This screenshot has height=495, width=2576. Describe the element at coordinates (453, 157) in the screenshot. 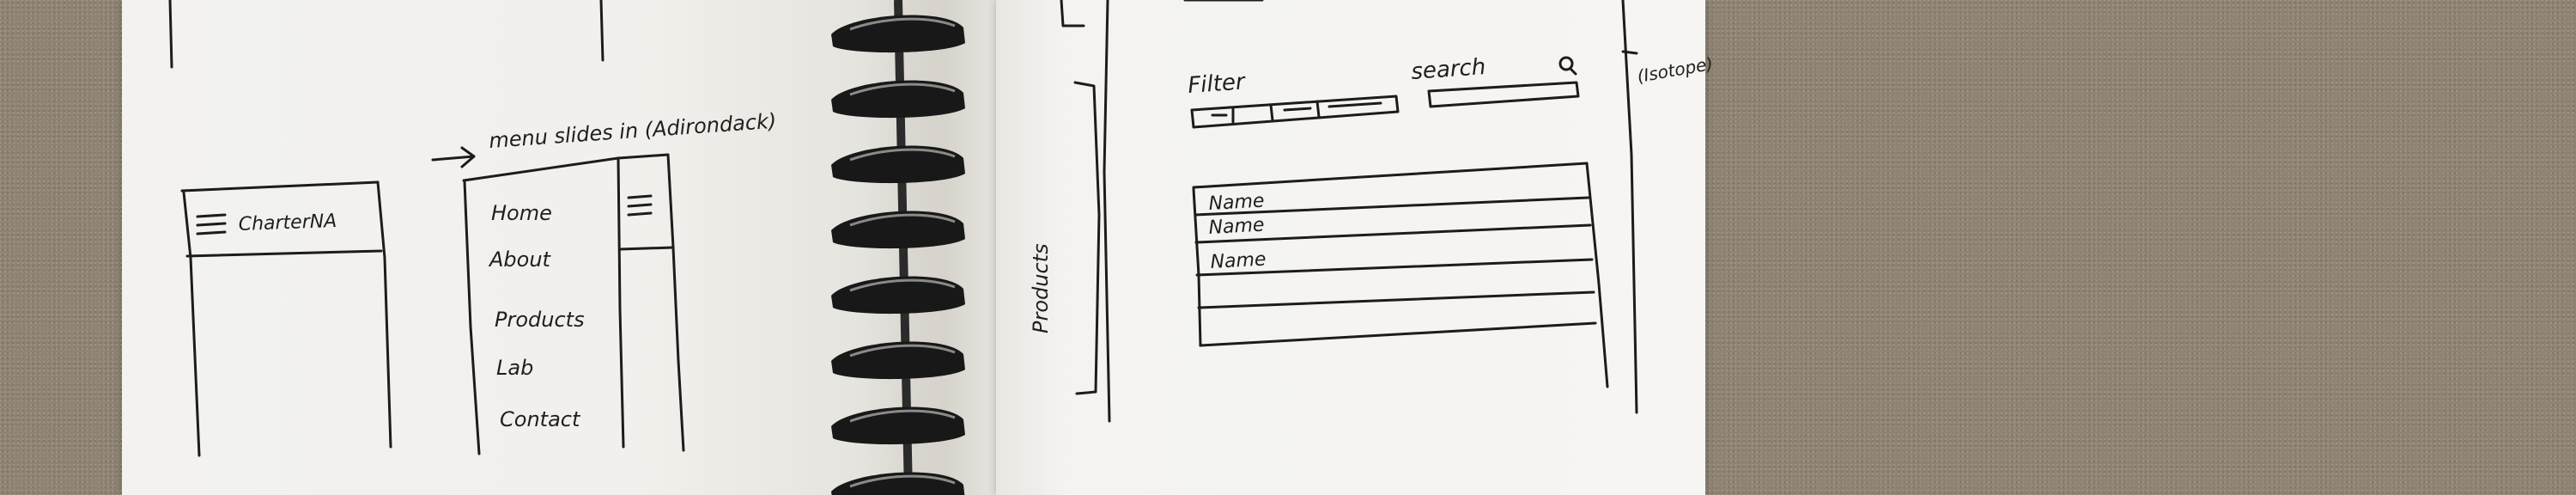

I see `arrow-icon` at that location.